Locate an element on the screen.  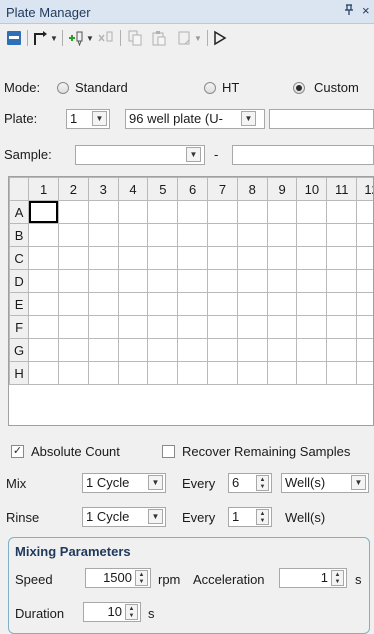
column-header: 8 is located at coordinates (252, 189).